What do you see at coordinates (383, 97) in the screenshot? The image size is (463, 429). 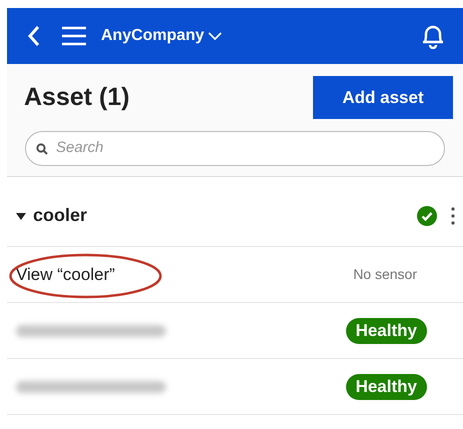 I see `add-asset-button: Add asset` at bounding box center [383, 97].